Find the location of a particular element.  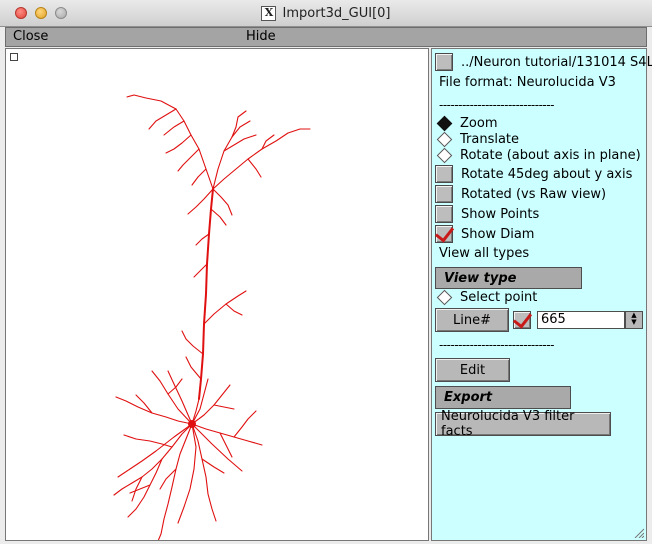

rotated-label: Rotated (vs Raw view) is located at coordinates (534, 194).